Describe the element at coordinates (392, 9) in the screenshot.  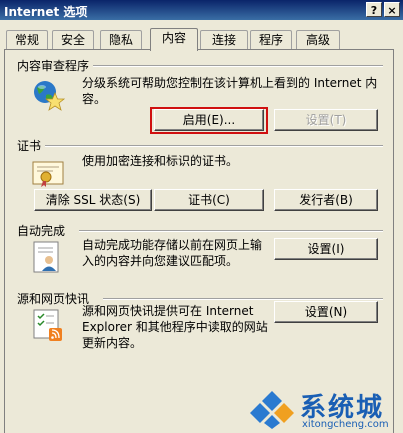
I see `close-button: ×` at that location.